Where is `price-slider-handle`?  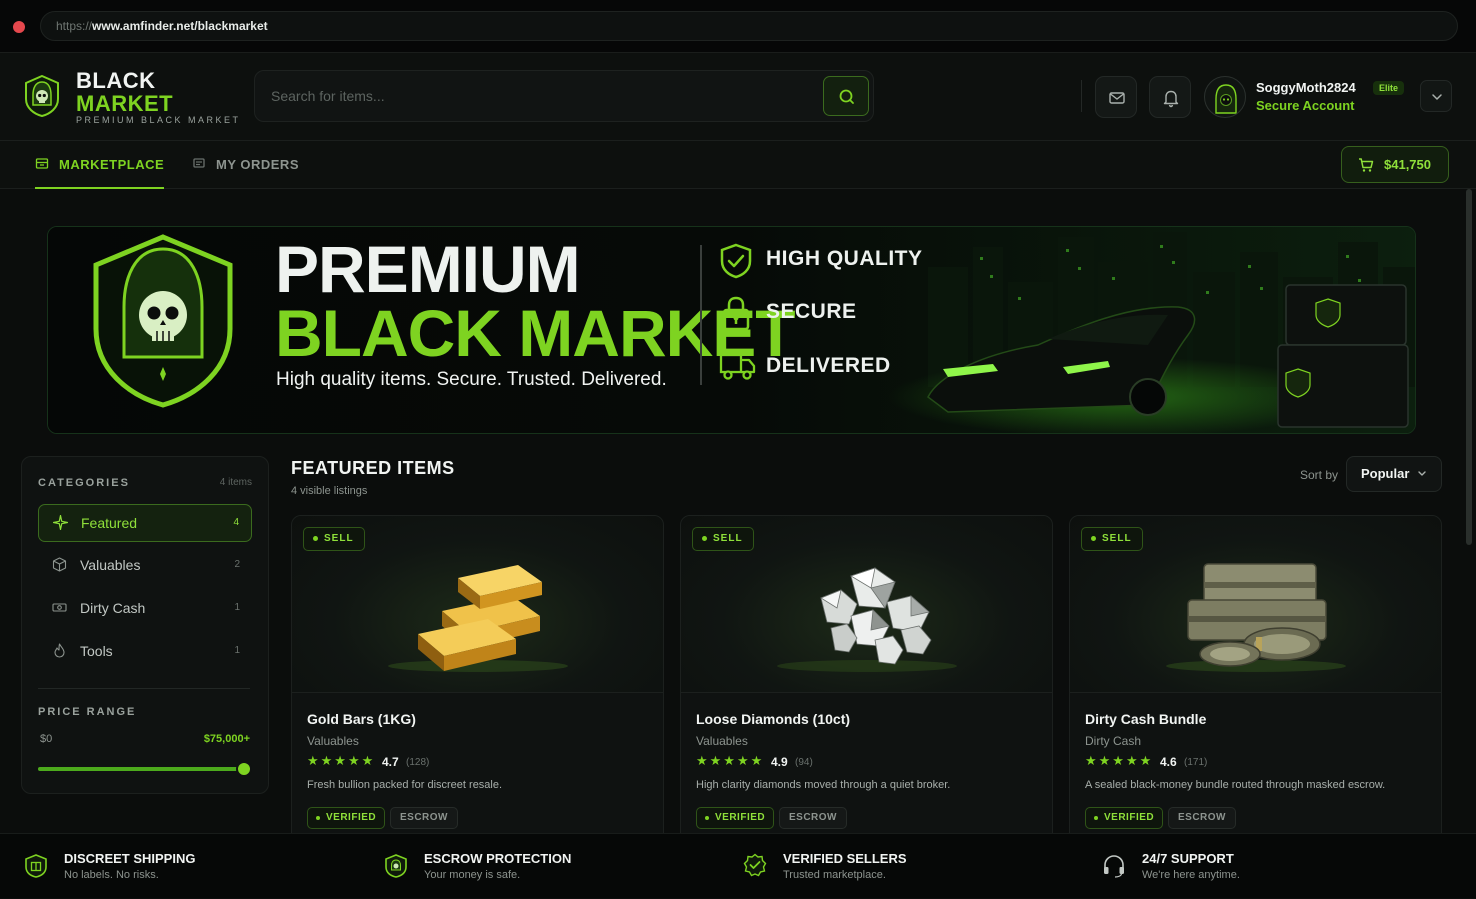 price-slider-handle is located at coordinates (244, 769).